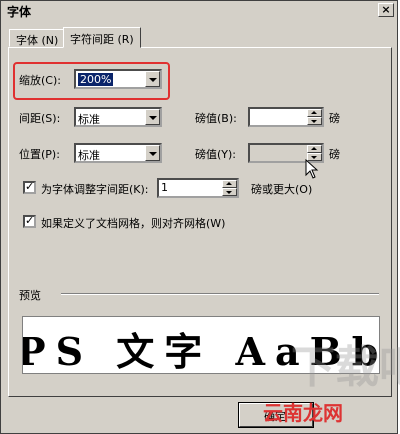  I want to click on spacing-pt-stepper, so click(286, 117).